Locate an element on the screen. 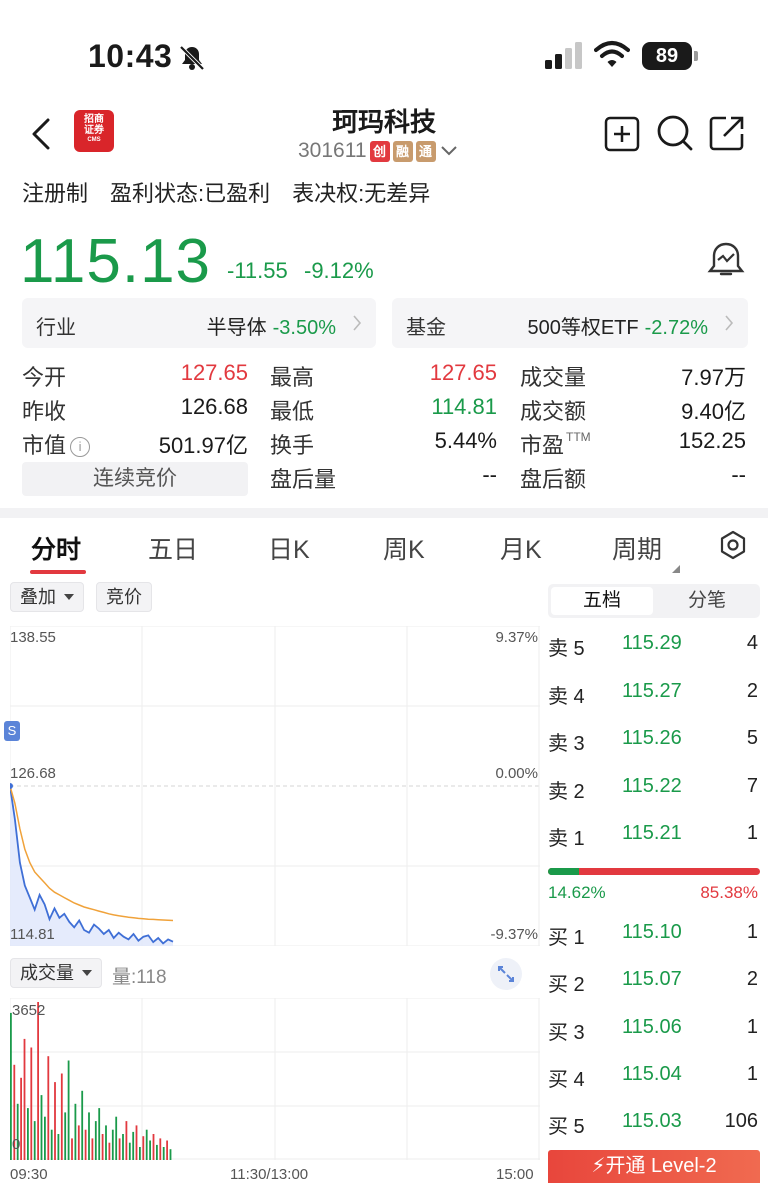 The image size is (768, 1183). bid-side: 买 3 is located at coordinates (566, 1032).